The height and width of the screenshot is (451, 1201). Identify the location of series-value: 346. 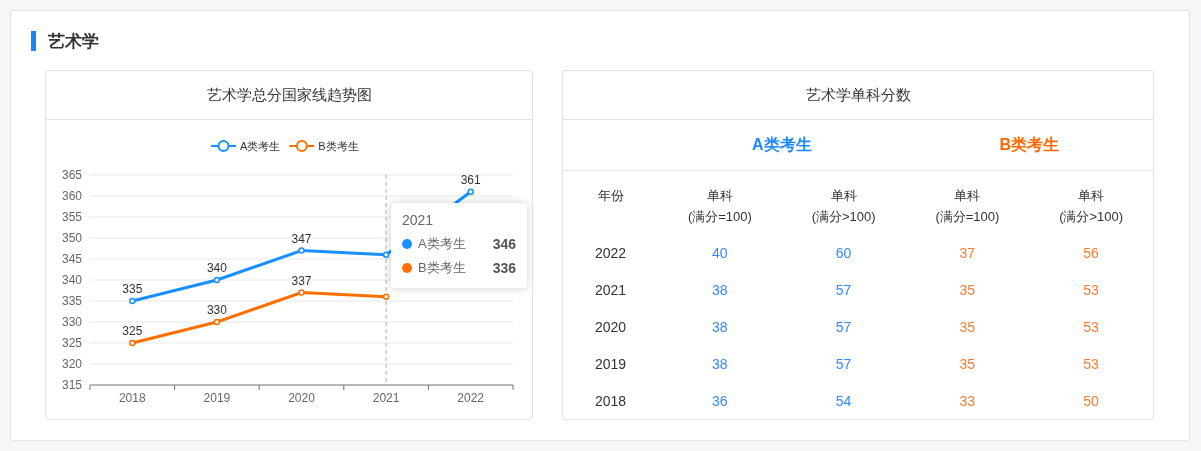
(504, 244).